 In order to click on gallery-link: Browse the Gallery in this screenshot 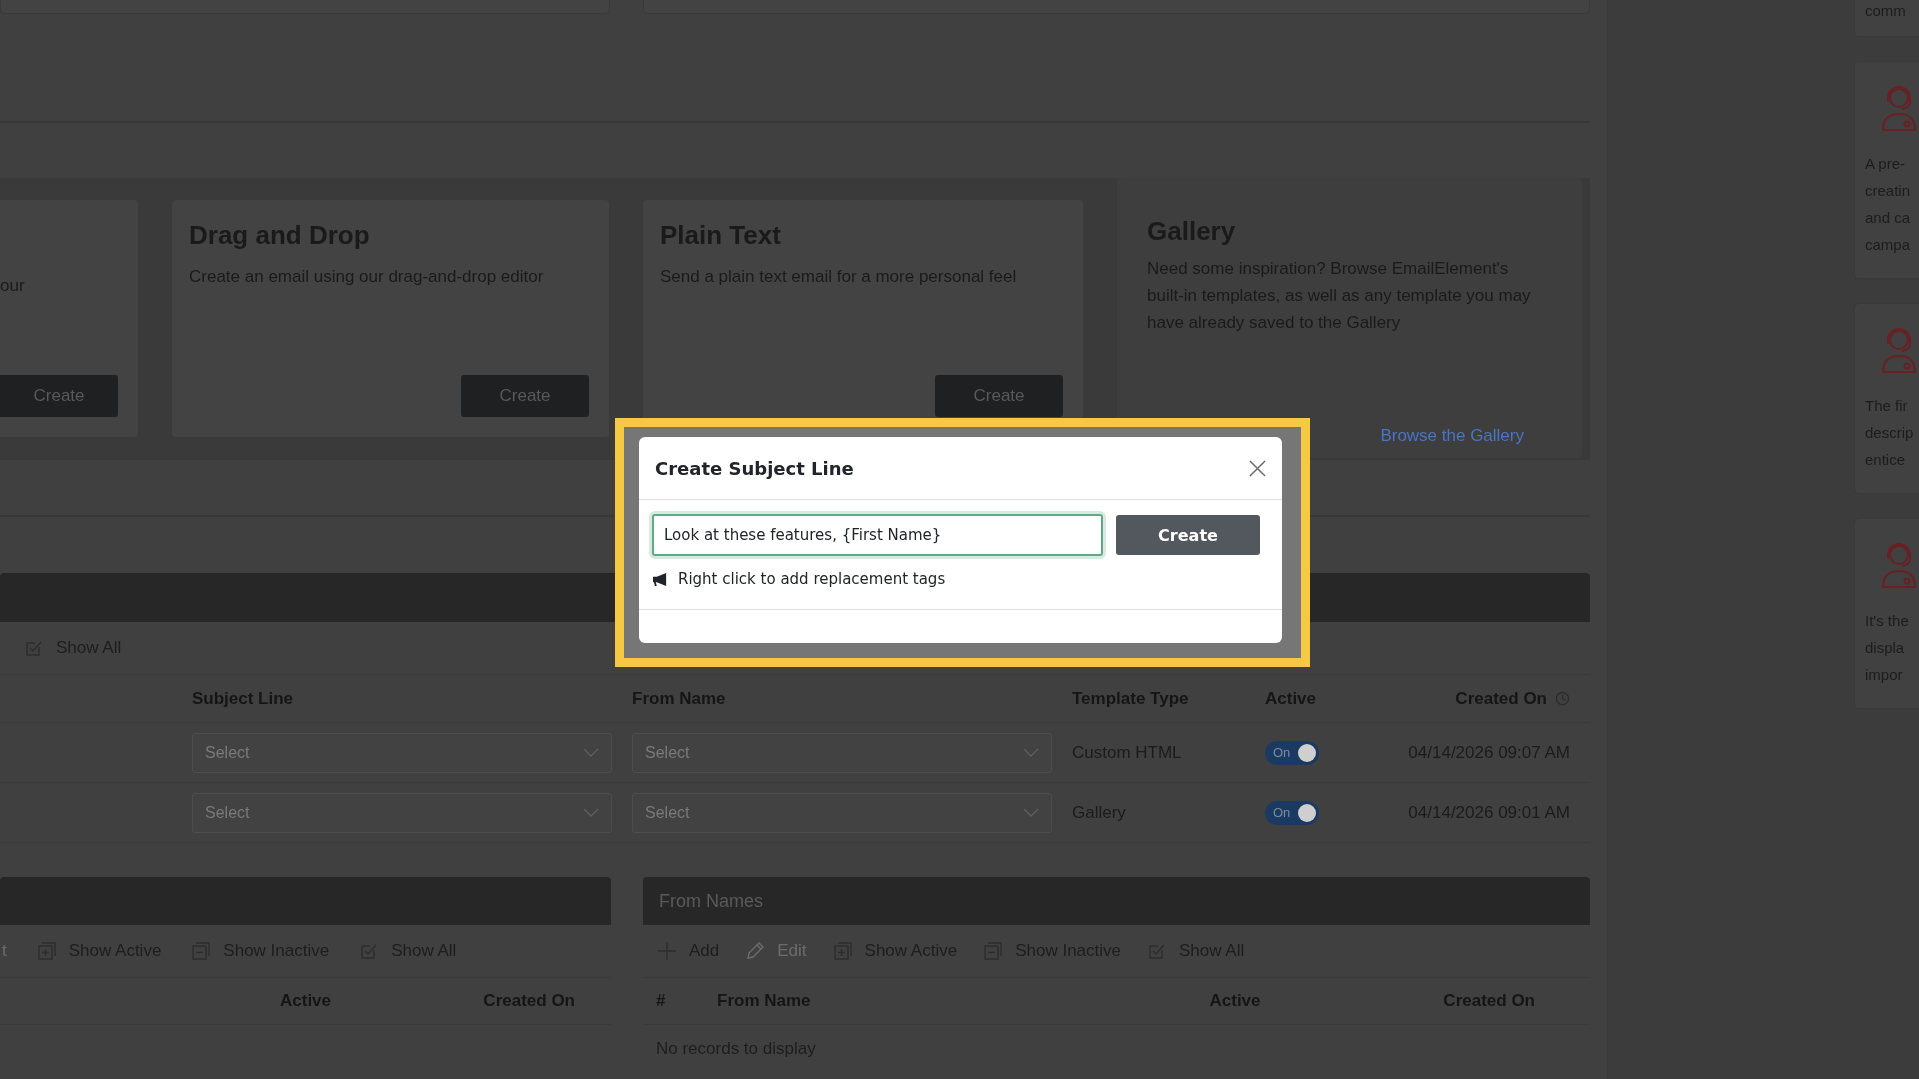, I will do `click(1452, 436)`.